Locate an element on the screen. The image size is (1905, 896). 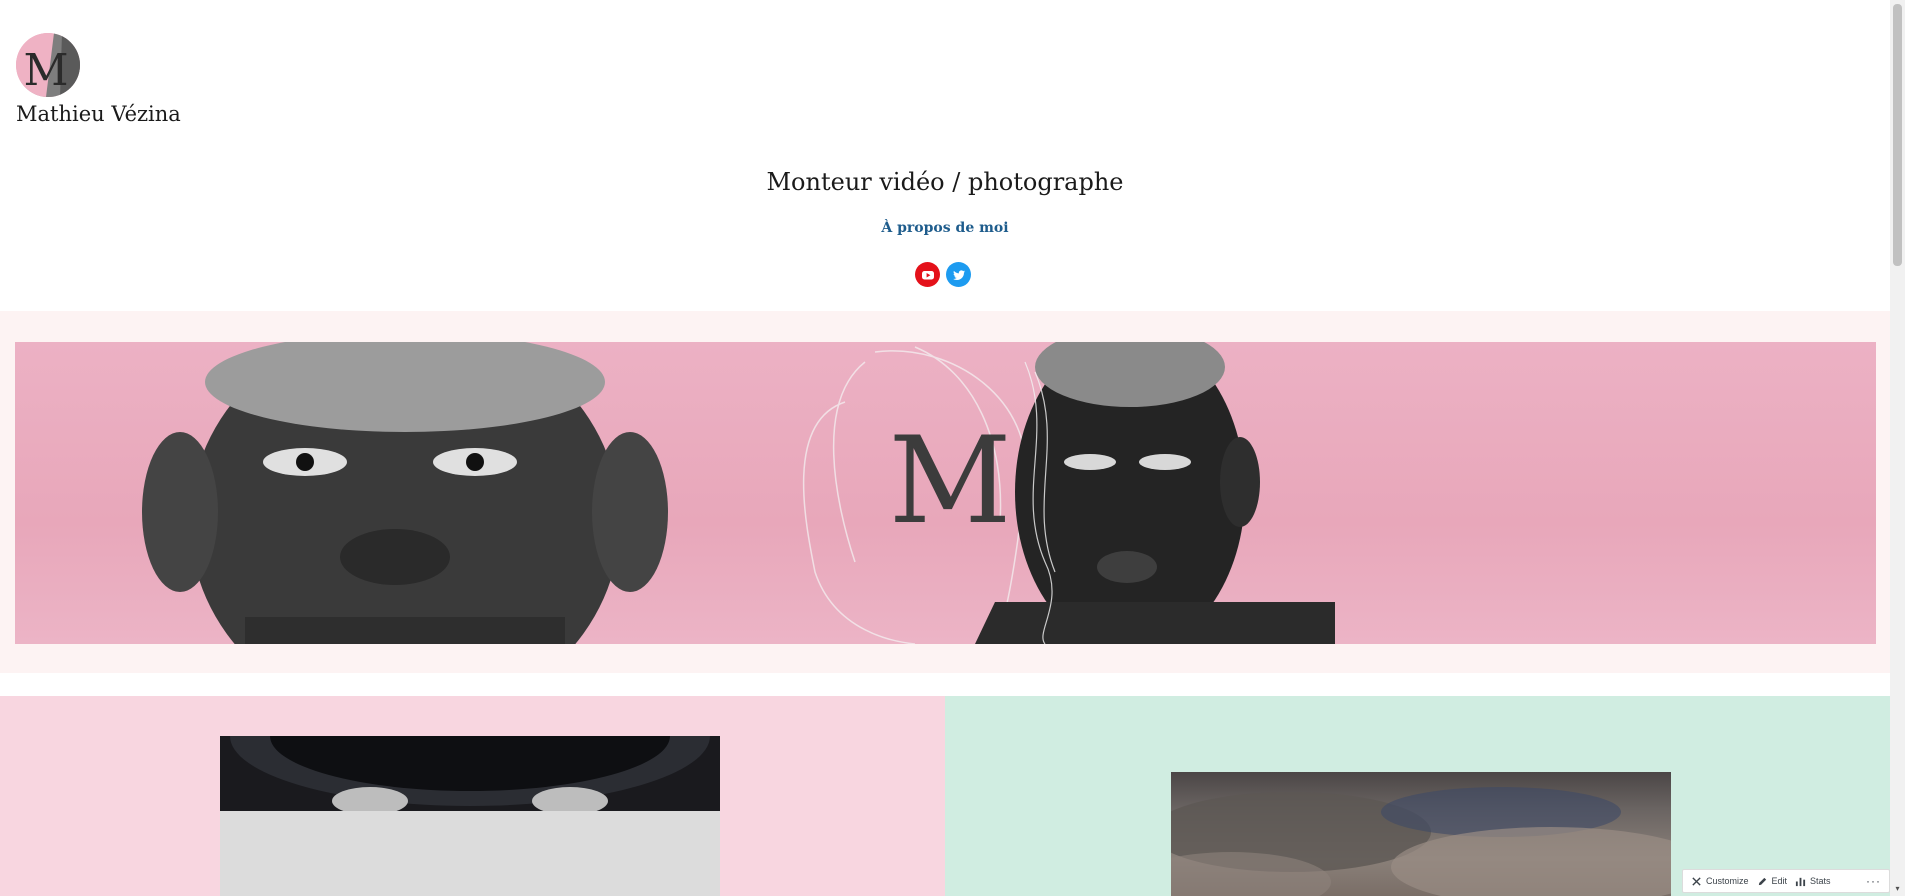
page-scrollbar: ▾ is located at coordinates (1897, 448).